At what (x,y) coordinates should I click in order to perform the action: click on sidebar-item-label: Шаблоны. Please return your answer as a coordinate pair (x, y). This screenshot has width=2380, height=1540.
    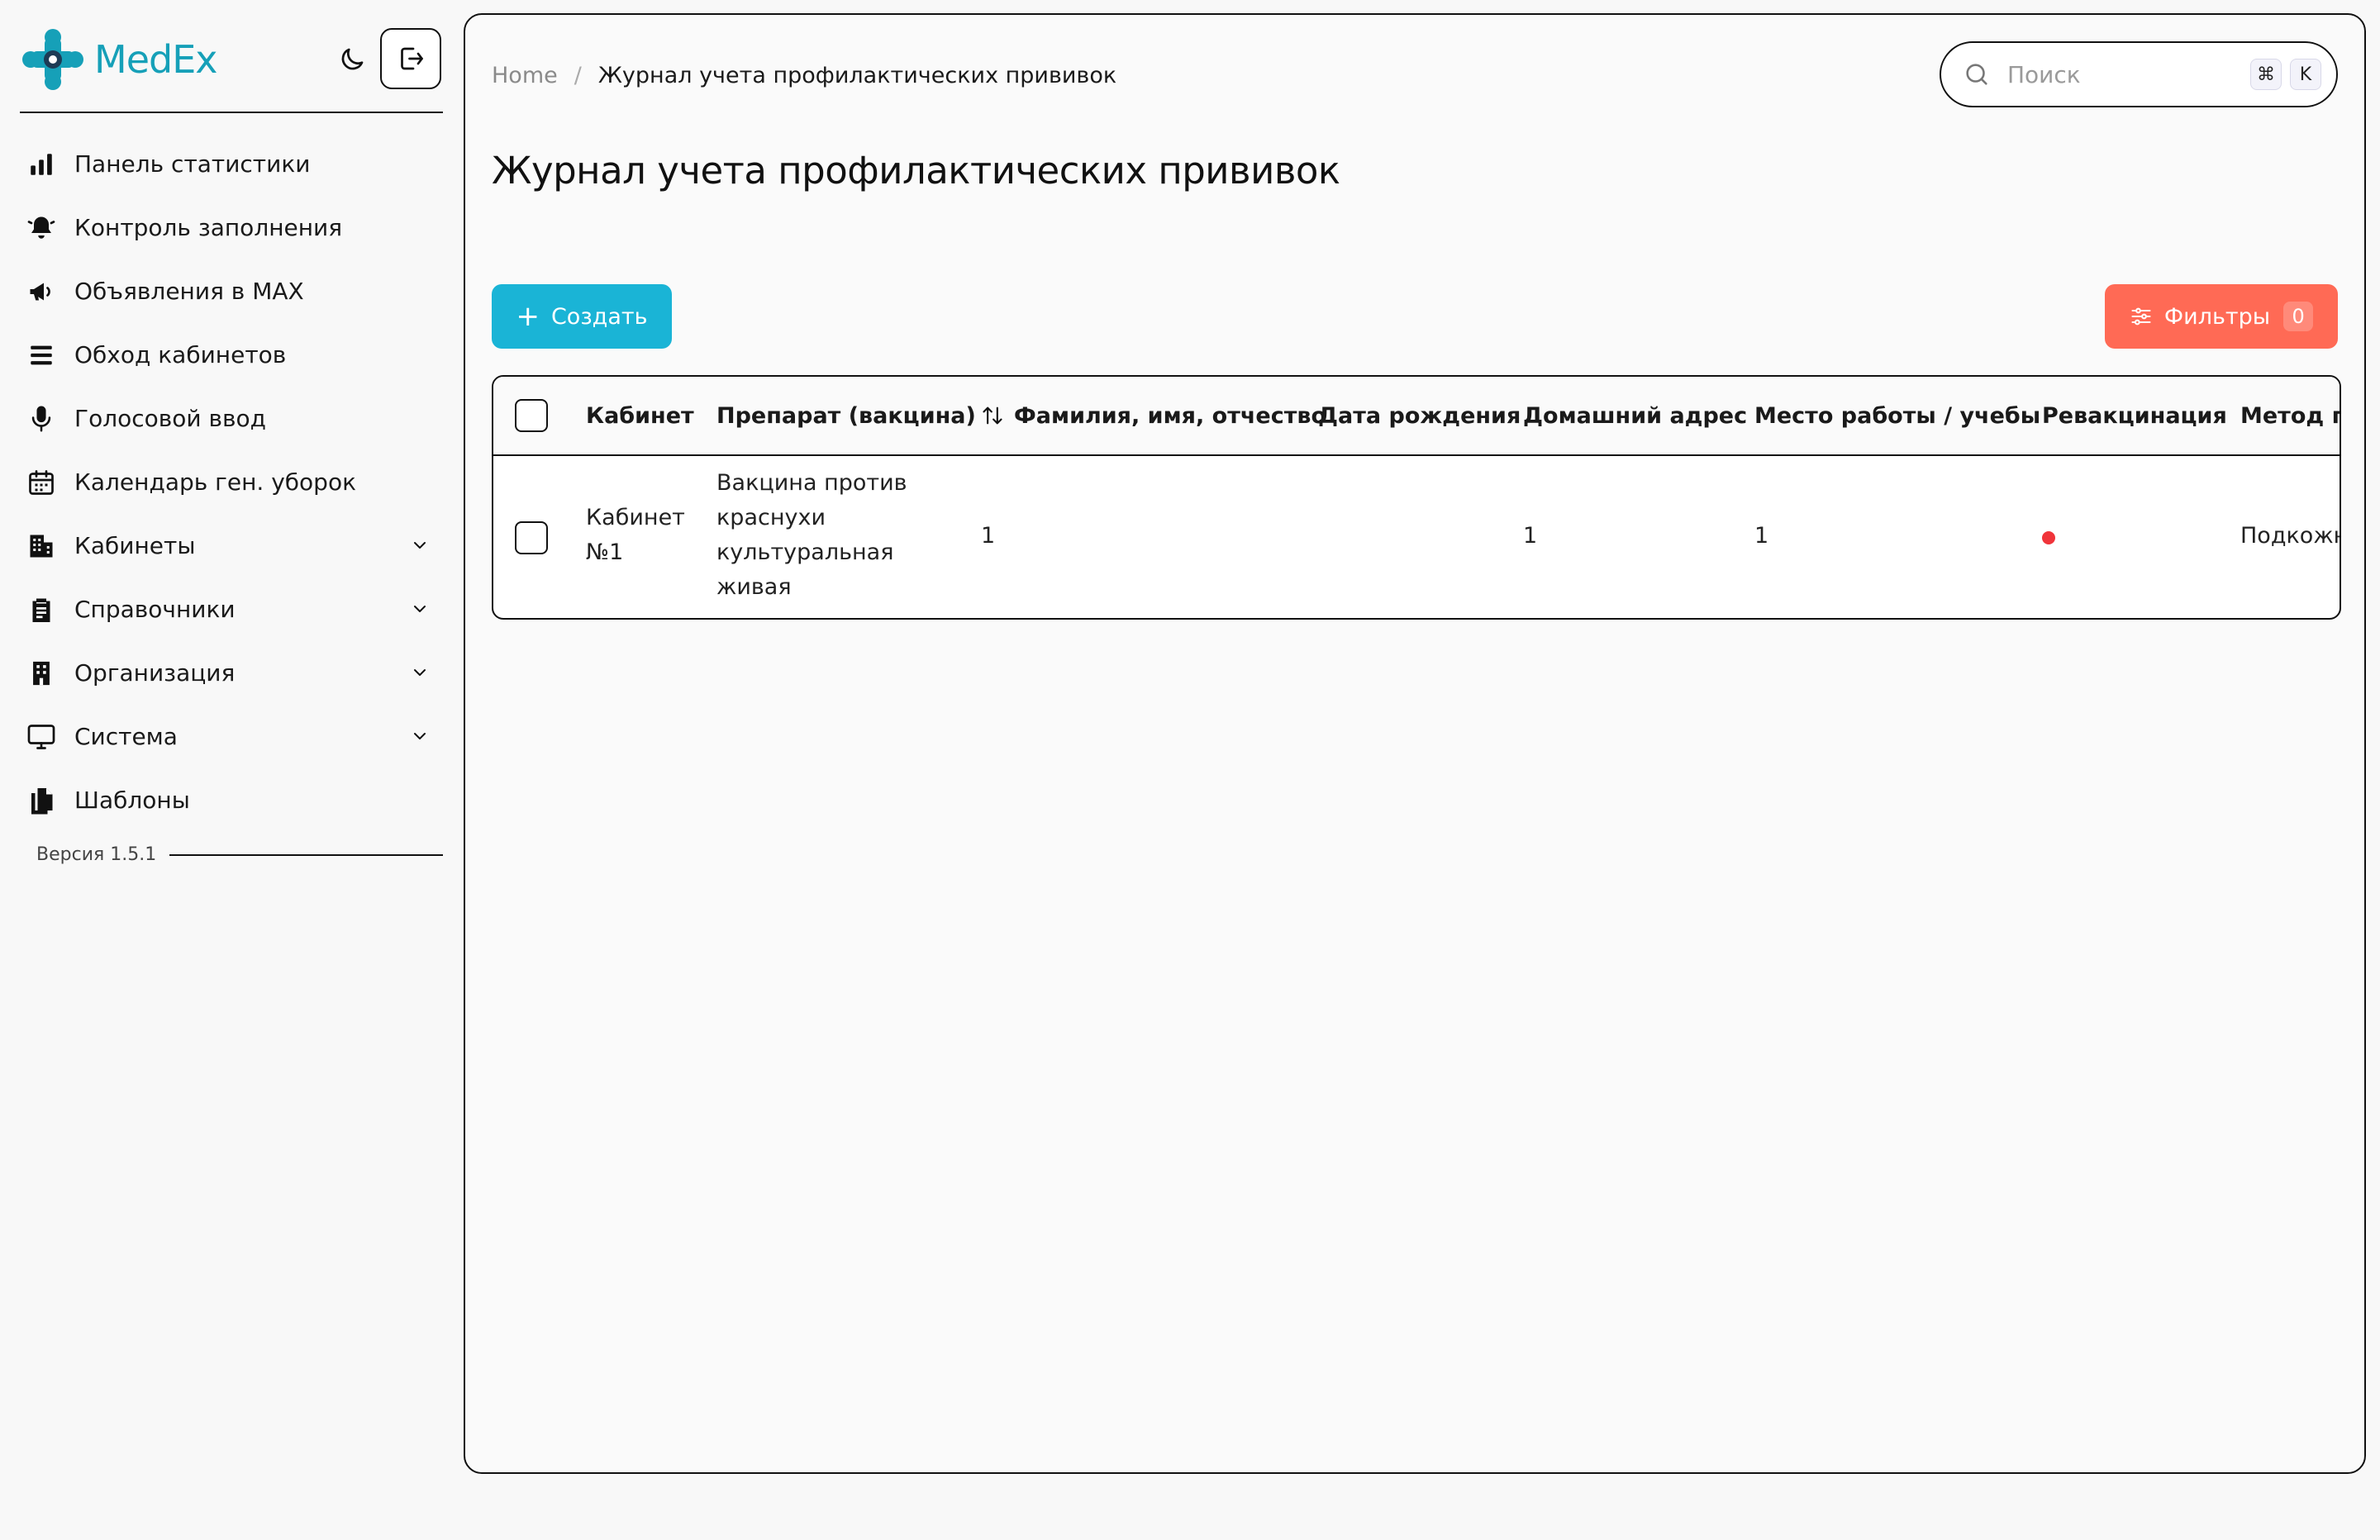
    Looking at the image, I should click on (132, 800).